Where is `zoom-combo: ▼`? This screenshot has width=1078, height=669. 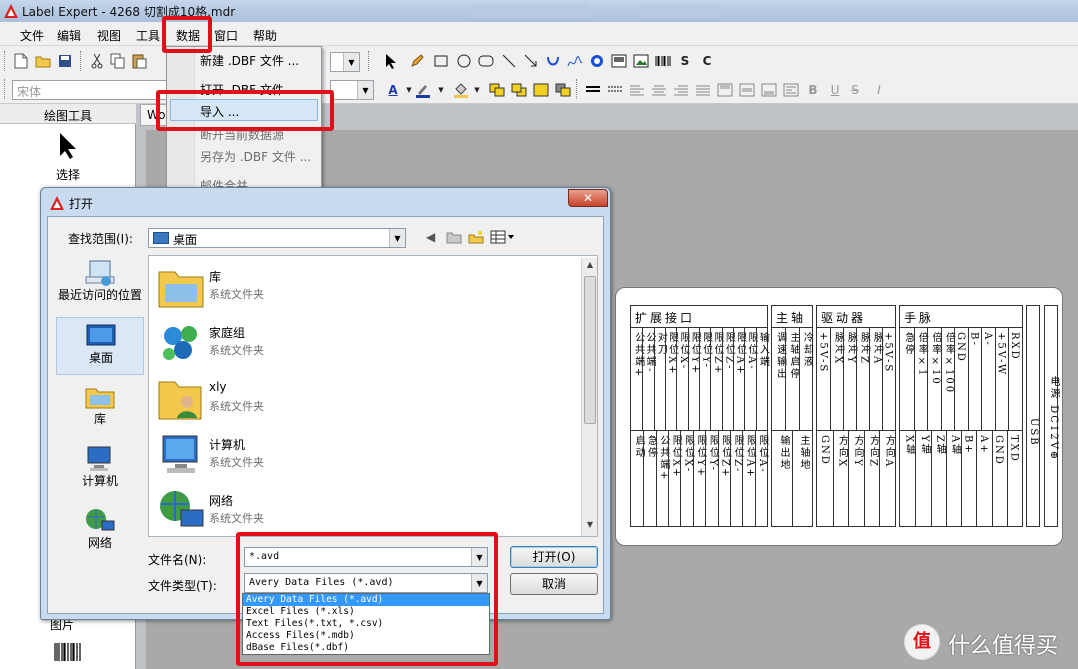 zoom-combo: ▼ is located at coordinates (345, 62).